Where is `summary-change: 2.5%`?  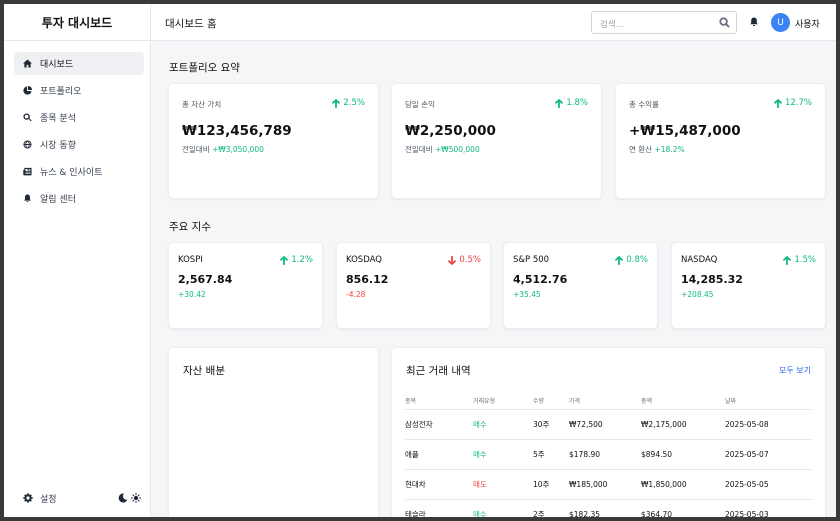
summary-change: 2.5% is located at coordinates (348, 103).